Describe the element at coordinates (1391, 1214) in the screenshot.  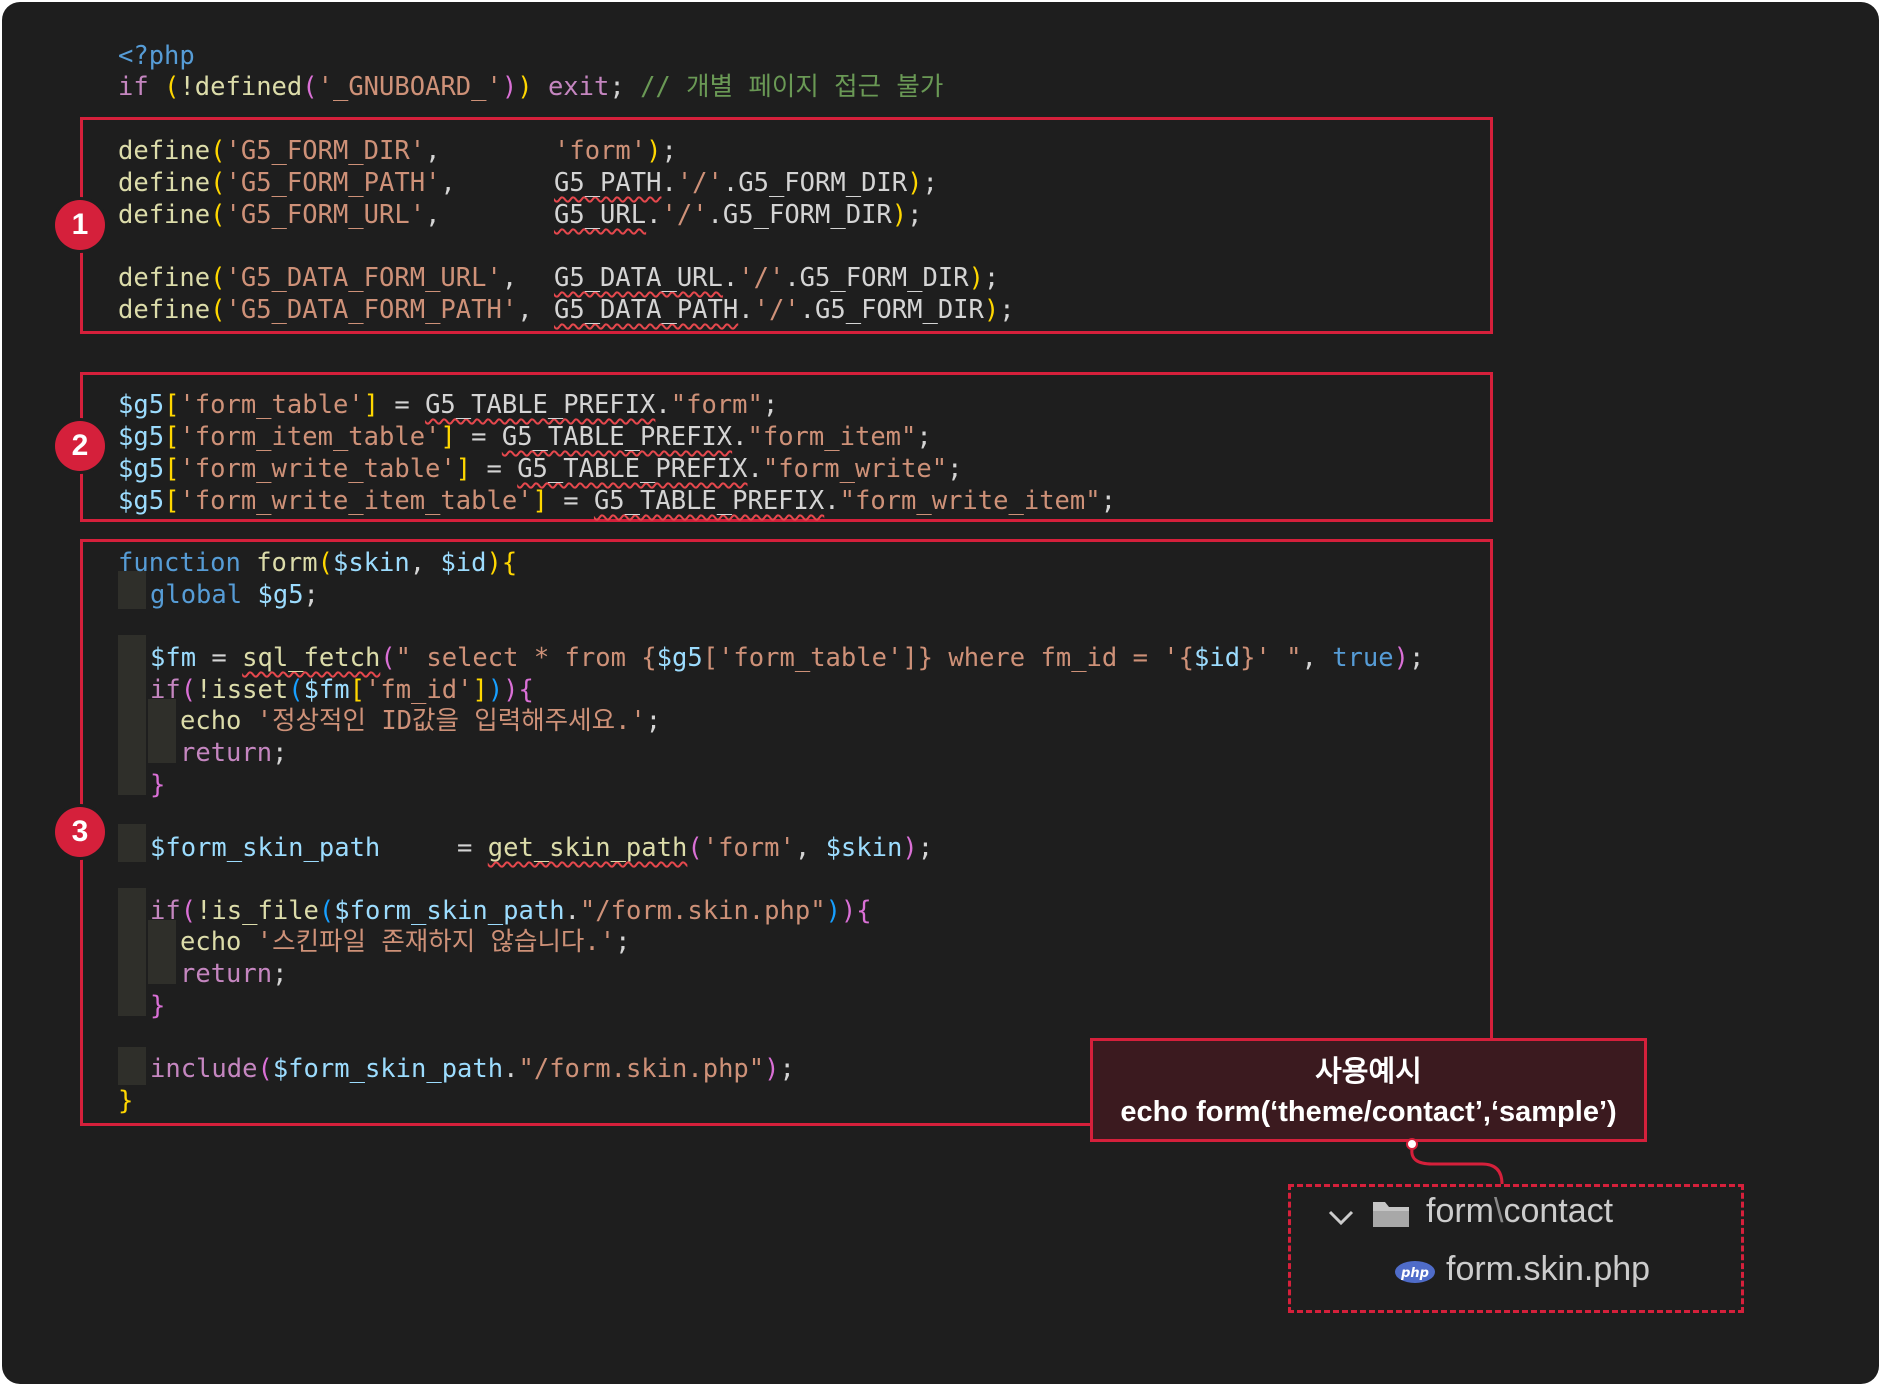
I see `folder-icon` at that location.